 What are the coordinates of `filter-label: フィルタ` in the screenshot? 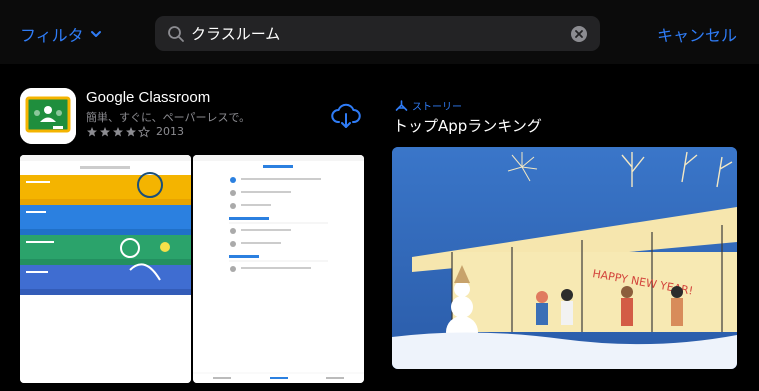 It's located at (52, 35).